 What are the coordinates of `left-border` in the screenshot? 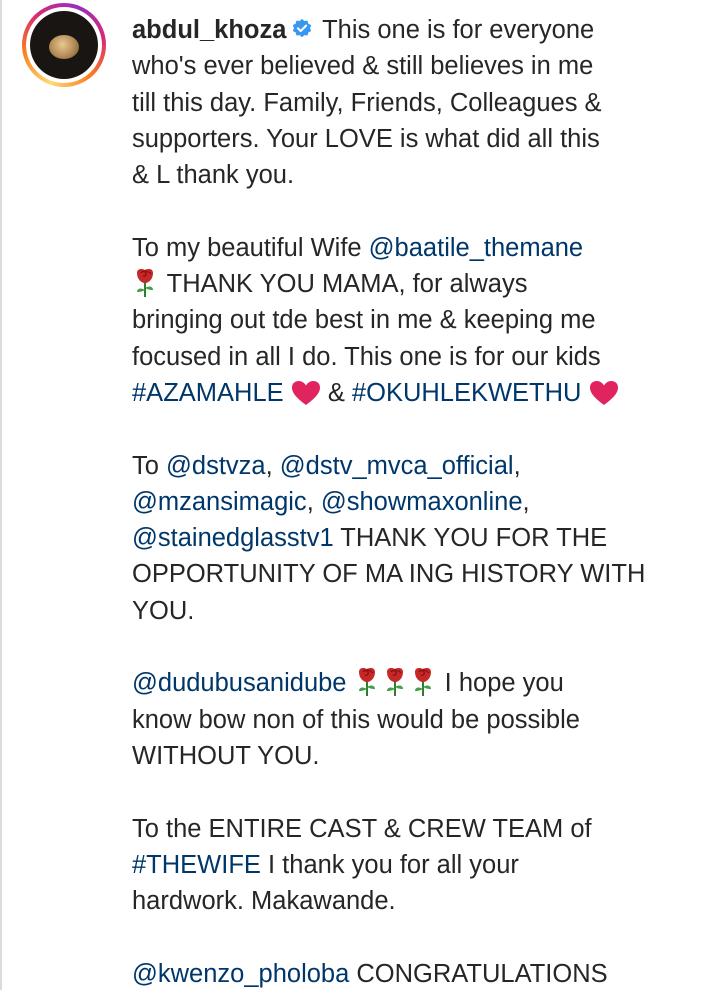 It's located at (1, 495).